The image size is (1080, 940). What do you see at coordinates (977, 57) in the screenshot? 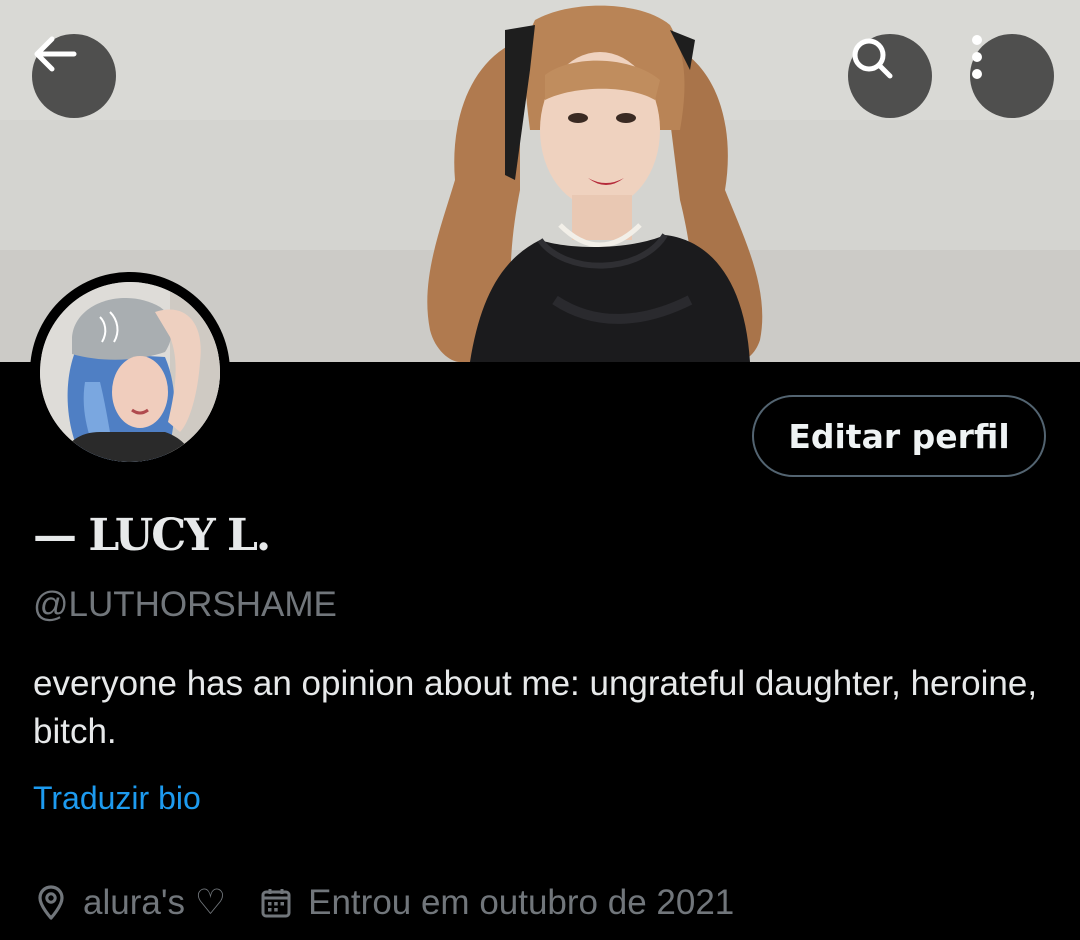
I see `more-vertical-icon` at bounding box center [977, 57].